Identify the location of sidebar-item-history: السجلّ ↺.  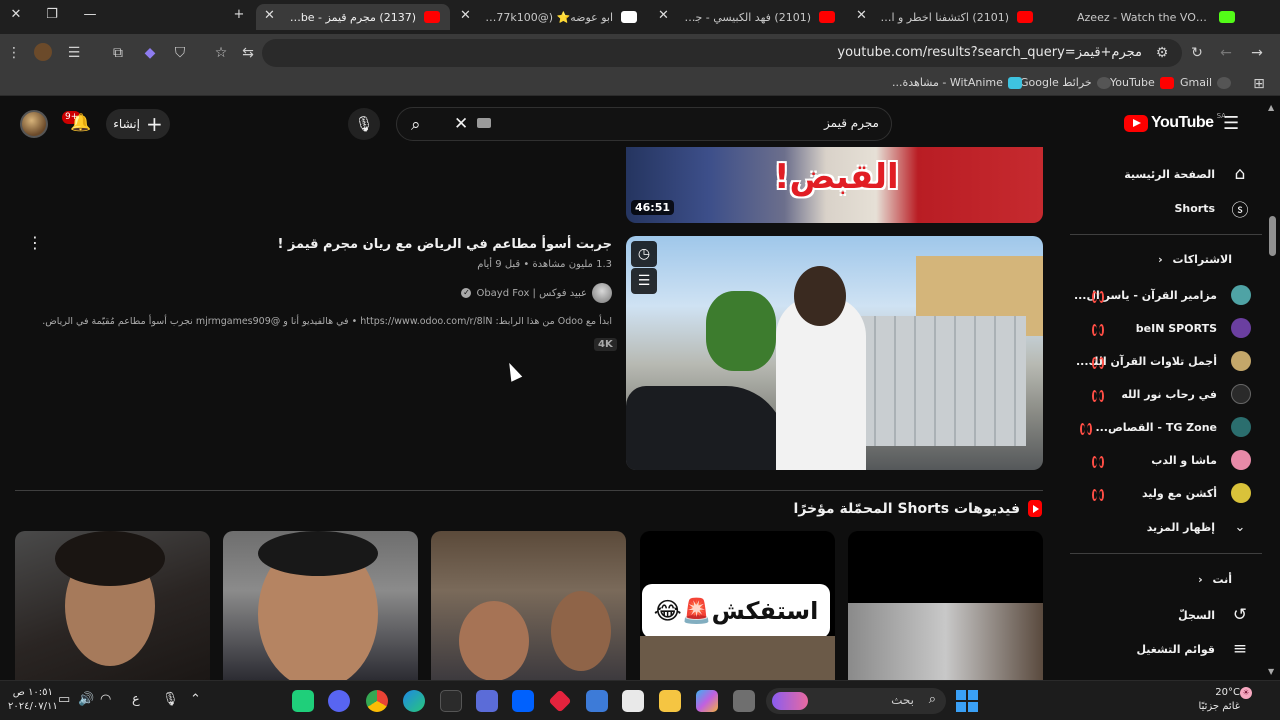
(1162, 615).